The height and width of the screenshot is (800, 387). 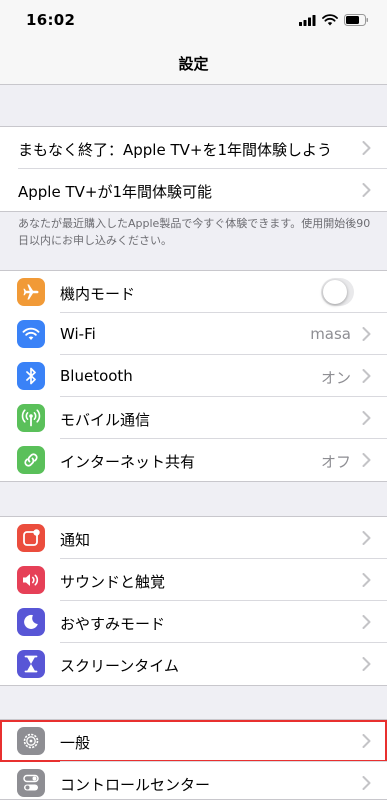 What do you see at coordinates (31, 664) in the screenshot?
I see `hourglass-icon` at bounding box center [31, 664].